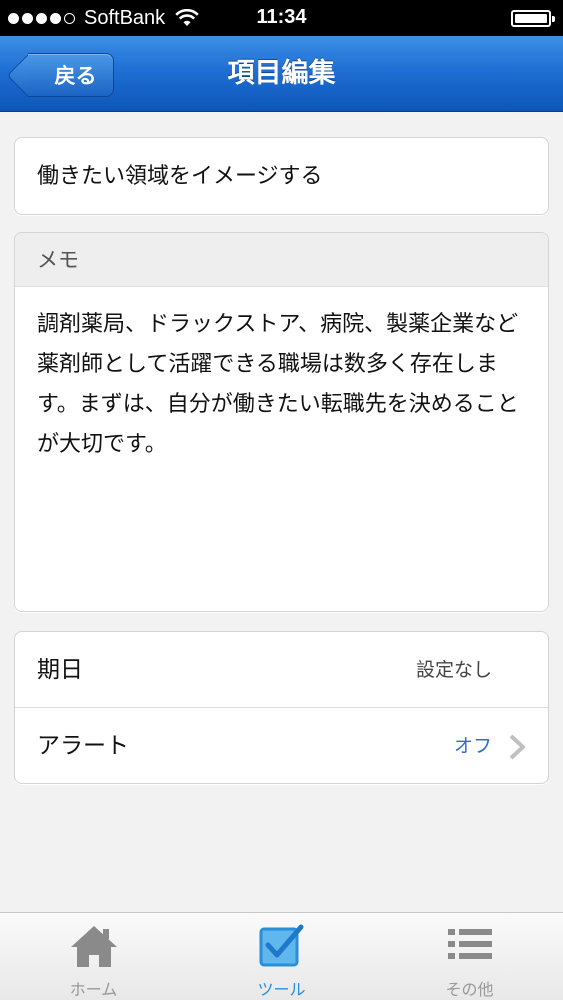  What do you see at coordinates (41, 18) in the screenshot?
I see `signal-strength-icon` at bounding box center [41, 18].